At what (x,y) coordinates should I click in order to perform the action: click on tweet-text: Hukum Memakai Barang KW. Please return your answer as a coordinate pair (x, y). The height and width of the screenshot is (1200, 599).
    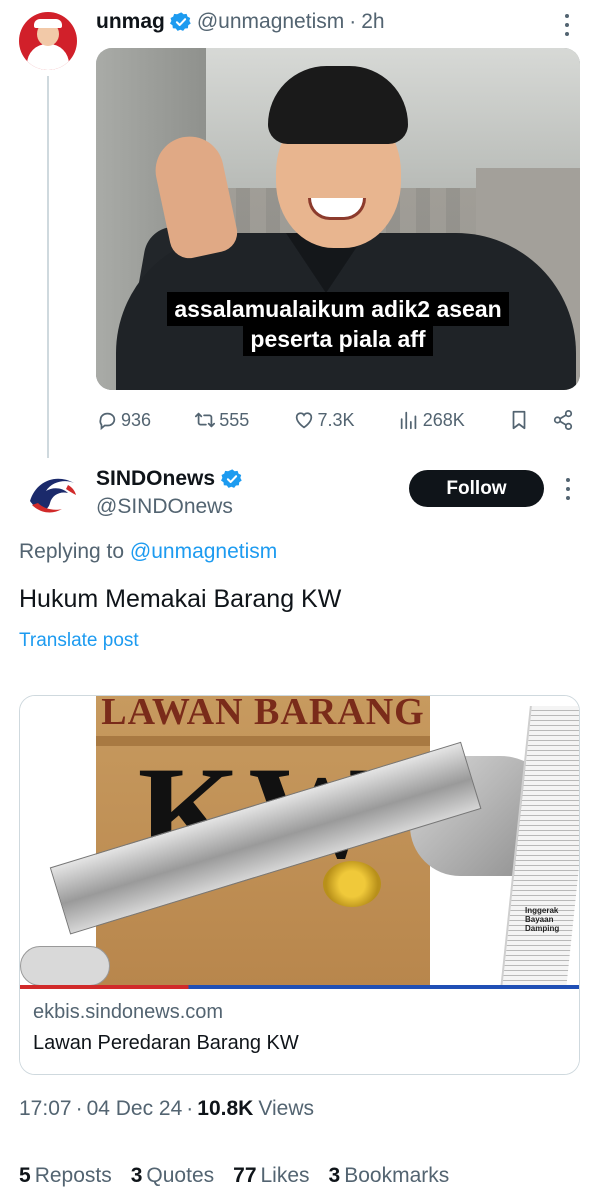
    Looking at the image, I should click on (180, 599).